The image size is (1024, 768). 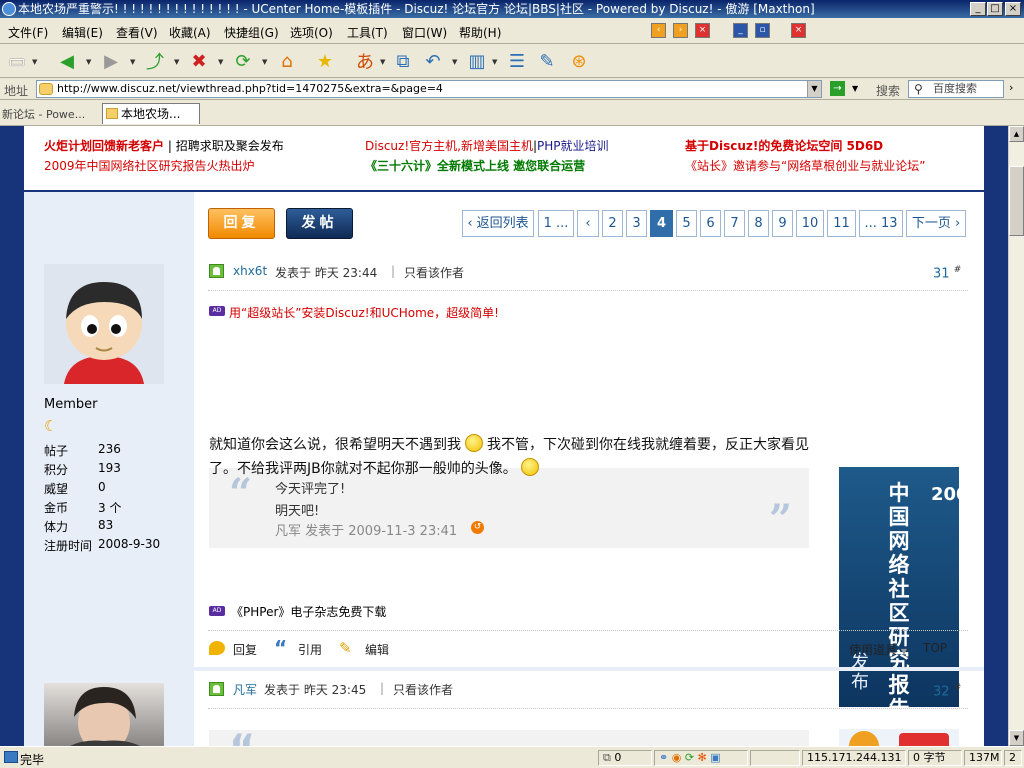 I want to click on ad-link-php: PHP就业培训, so click(x=573, y=146).